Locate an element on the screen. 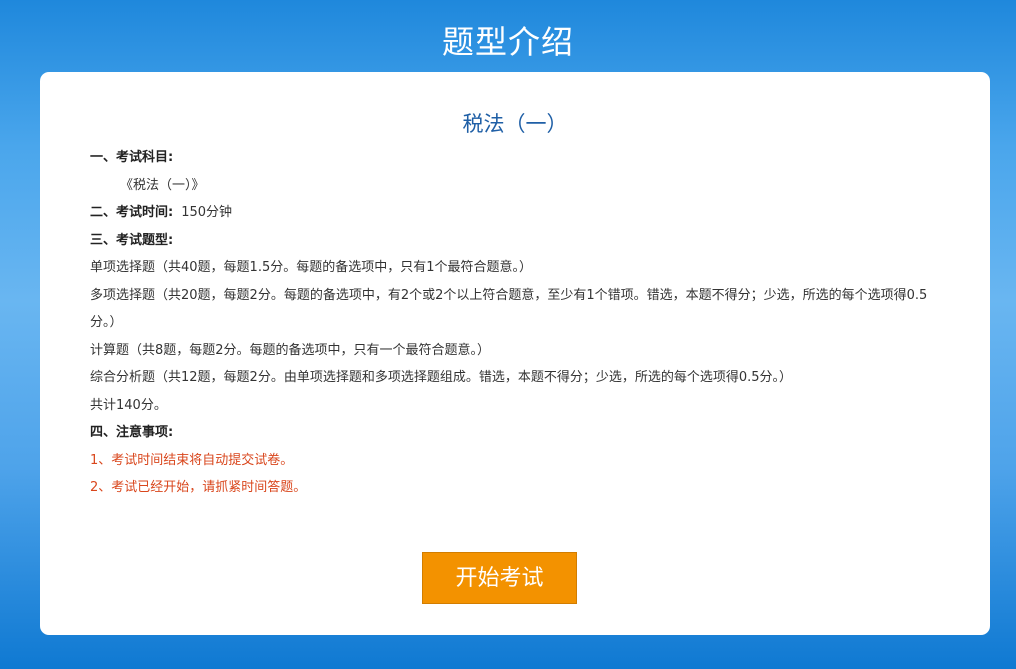 The height and width of the screenshot is (669, 1016). exam-time-label: 二、考试时间: is located at coordinates (132, 212).